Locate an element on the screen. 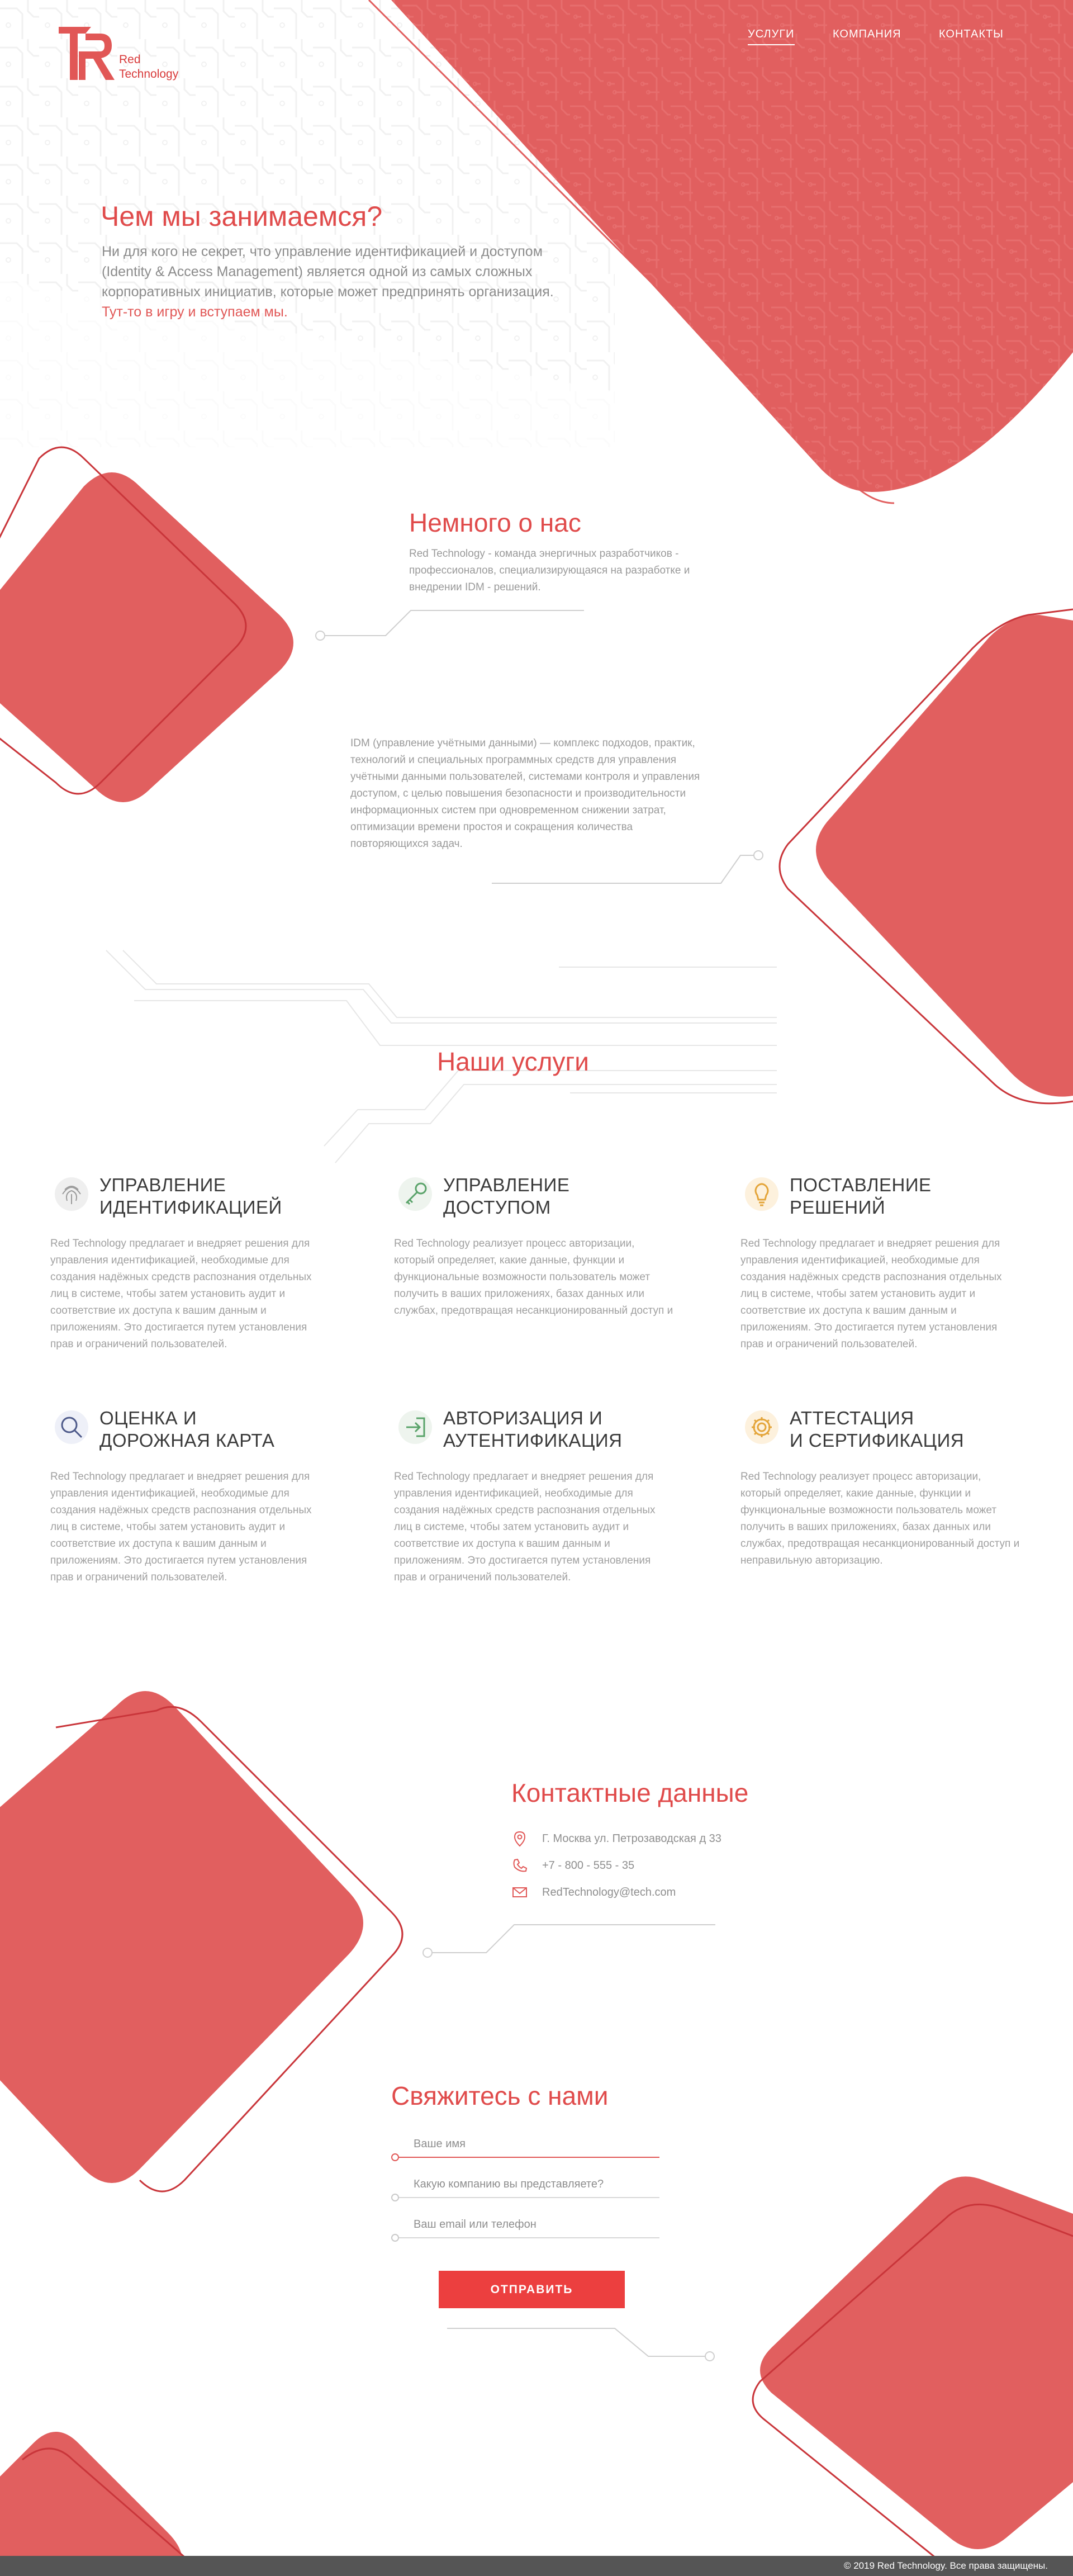 This screenshot has height=2576, width=1073. contact-input is located at coordinates (534, 2224).